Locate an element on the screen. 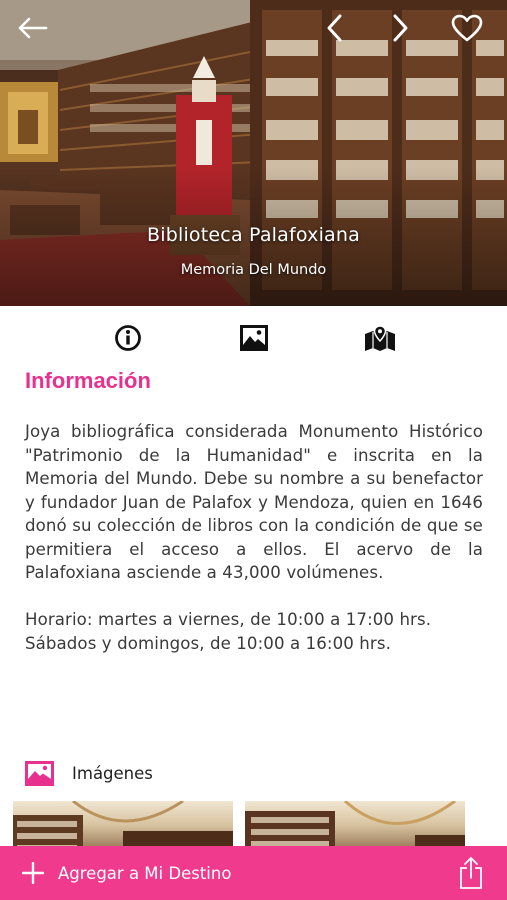 The width and height of the screenshot is (507, 900). tab-images is located at coordinates (254, 338).